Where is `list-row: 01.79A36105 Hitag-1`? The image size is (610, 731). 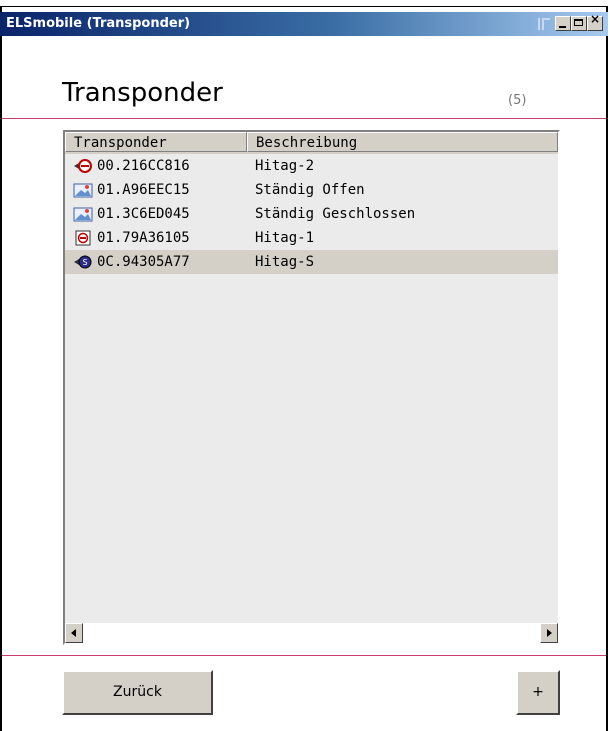
list-row: 01.79A36105 Hitag-1 is located at coordinates (311, 238).